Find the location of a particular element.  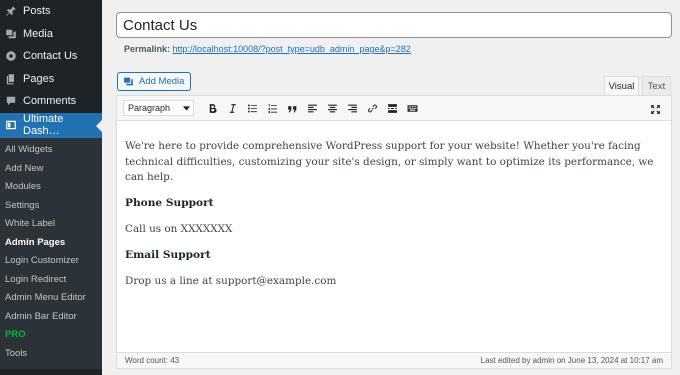

email-support-text: Drop us a line at support@example.com is located at coordinates (231, 281).